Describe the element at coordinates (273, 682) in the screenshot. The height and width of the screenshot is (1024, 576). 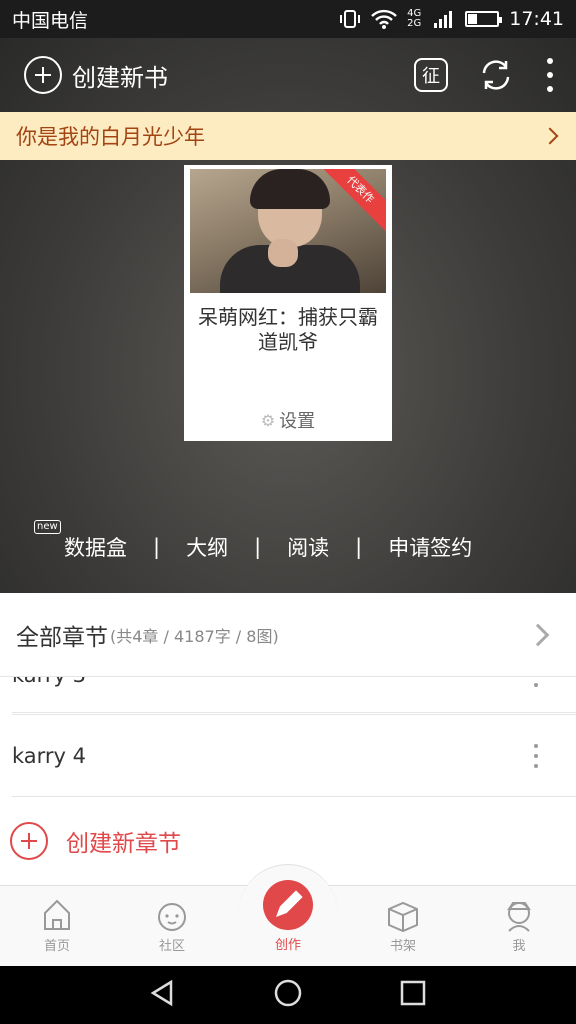
I see `chapter-title: karry 3` at that location.